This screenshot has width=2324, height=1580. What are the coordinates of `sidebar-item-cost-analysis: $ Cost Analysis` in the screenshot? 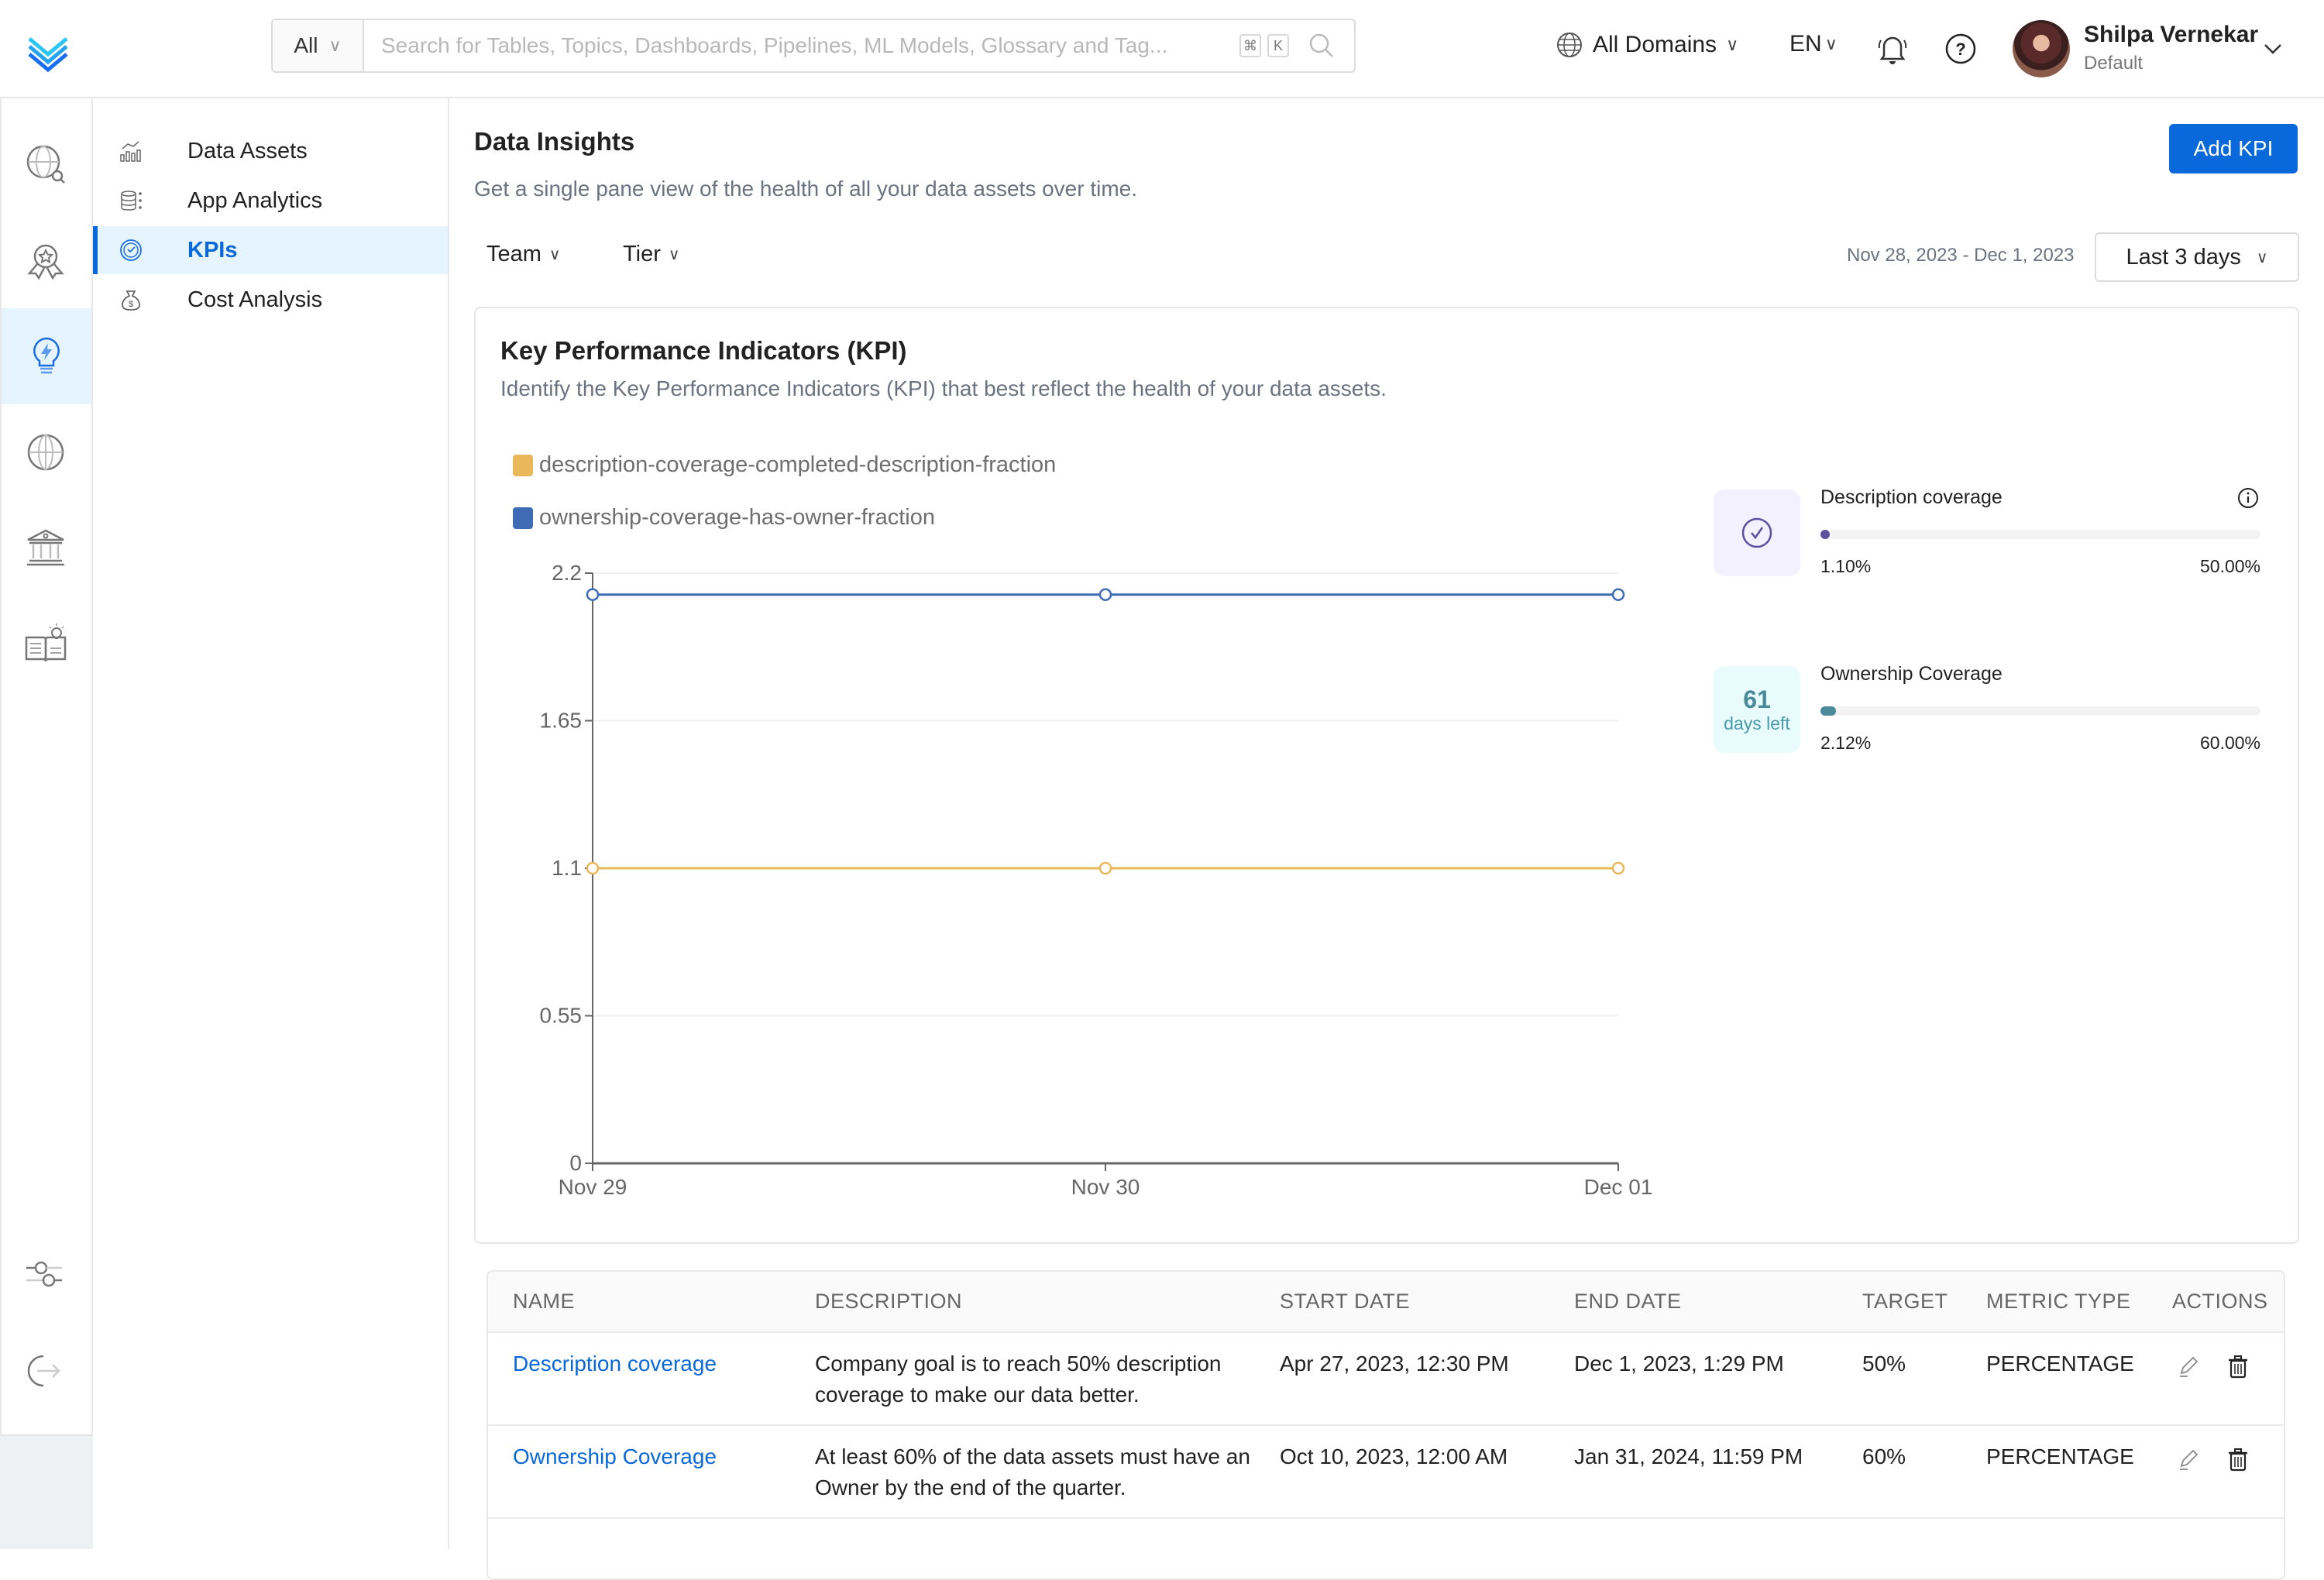 It's located at (270, 300).